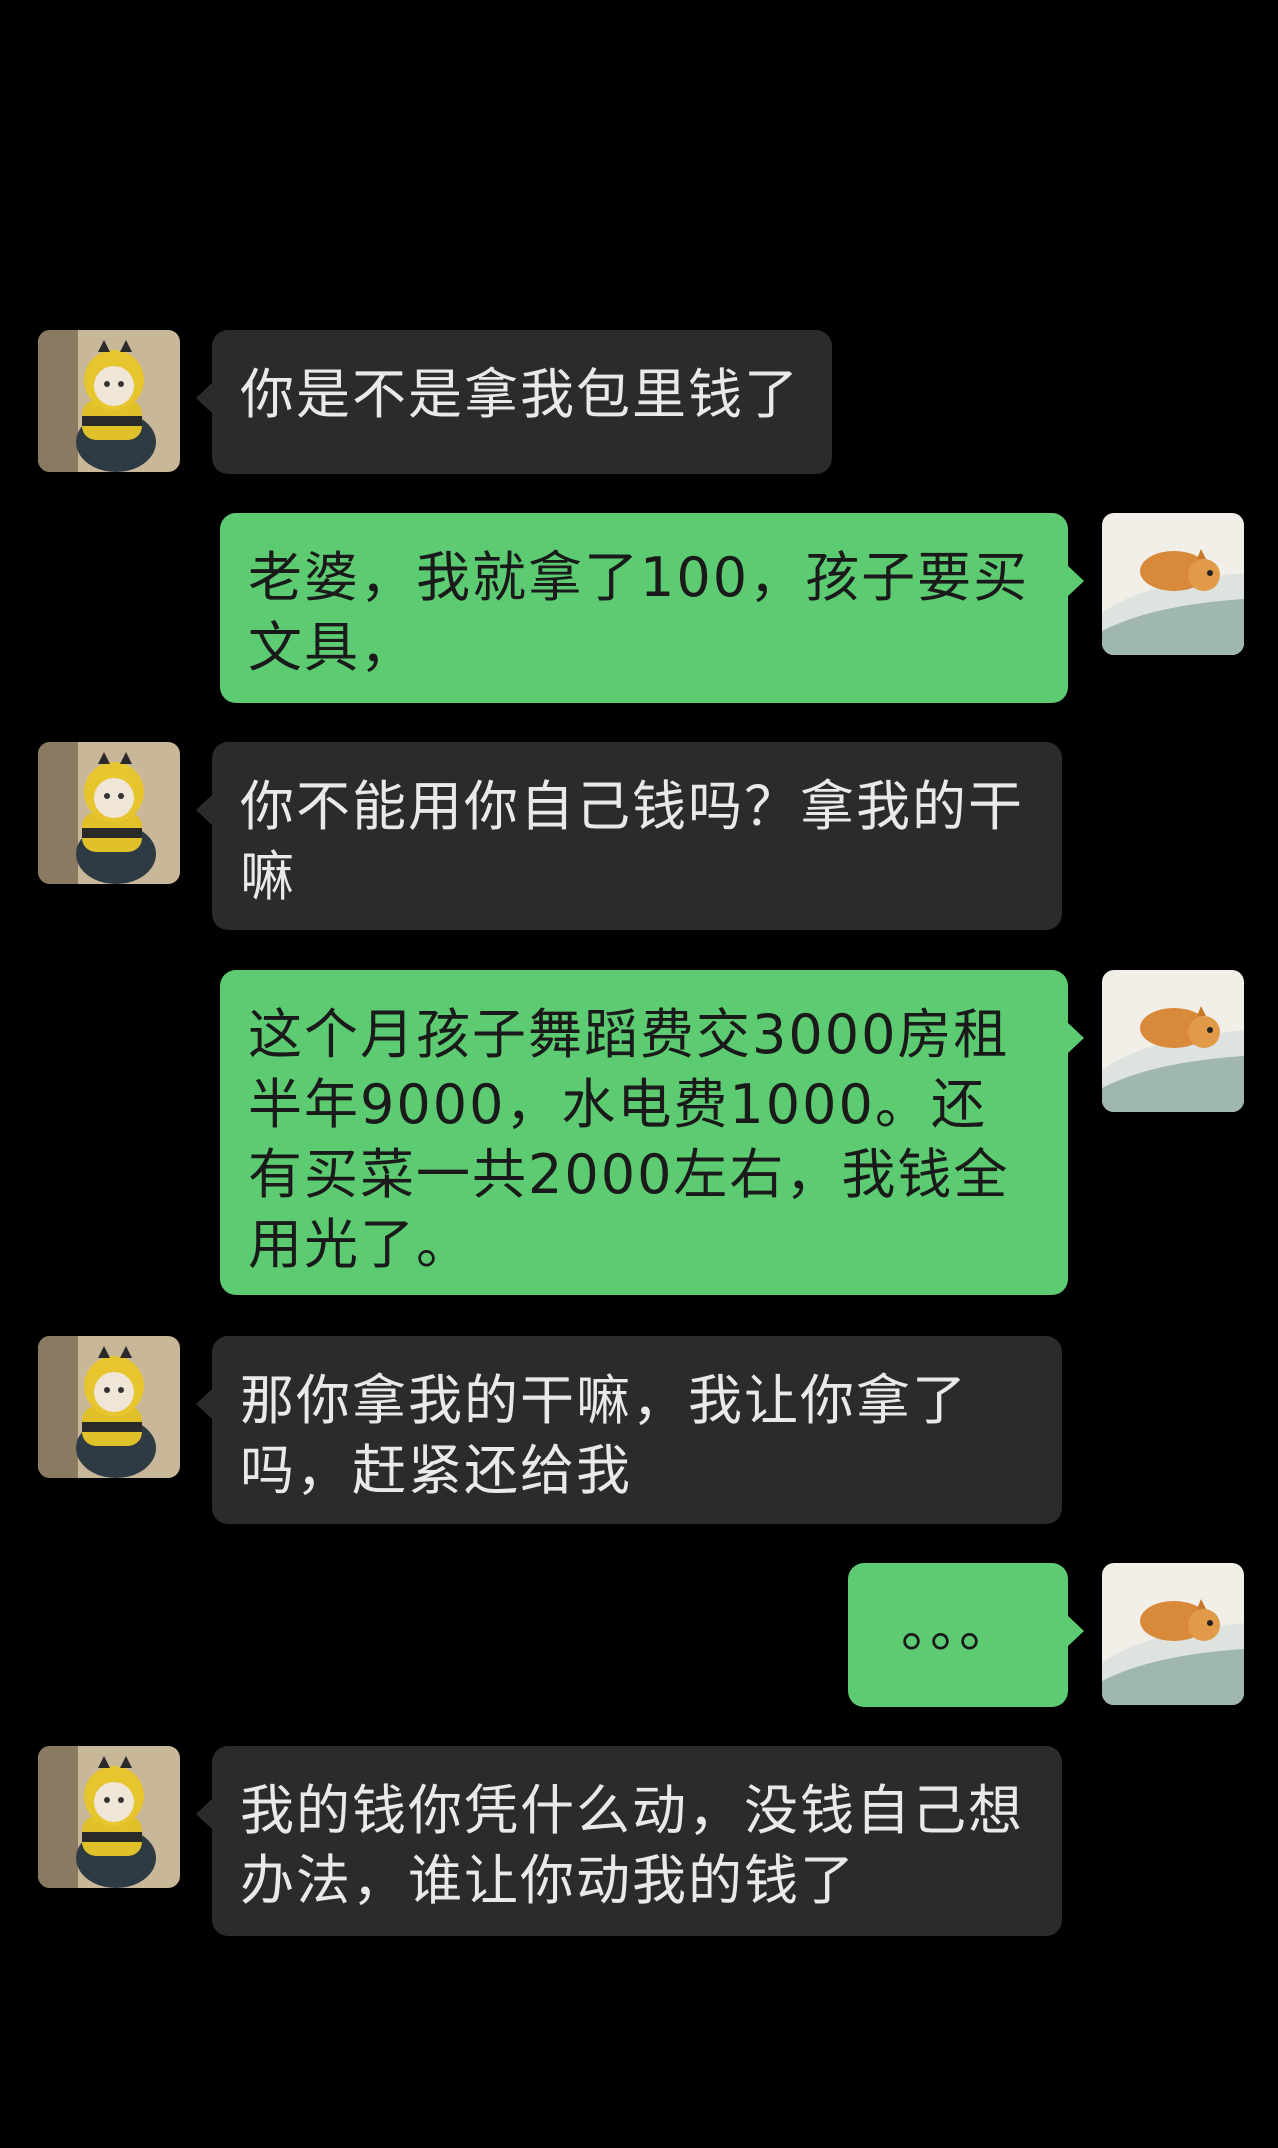 The height and width of the screenshot is (2148, 1278). I want to click on message-bubble: 你不能用你自己钱吗？拿我的干嘛, so click(629, 836).